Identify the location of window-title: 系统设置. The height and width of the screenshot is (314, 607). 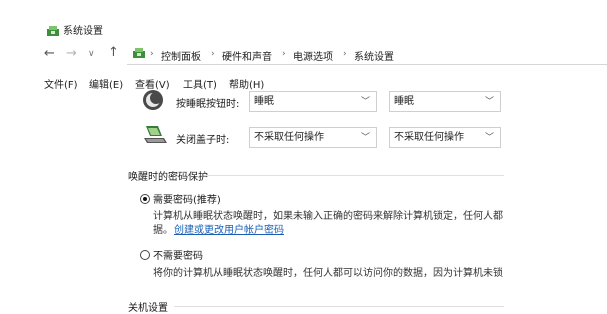
(83, 31).